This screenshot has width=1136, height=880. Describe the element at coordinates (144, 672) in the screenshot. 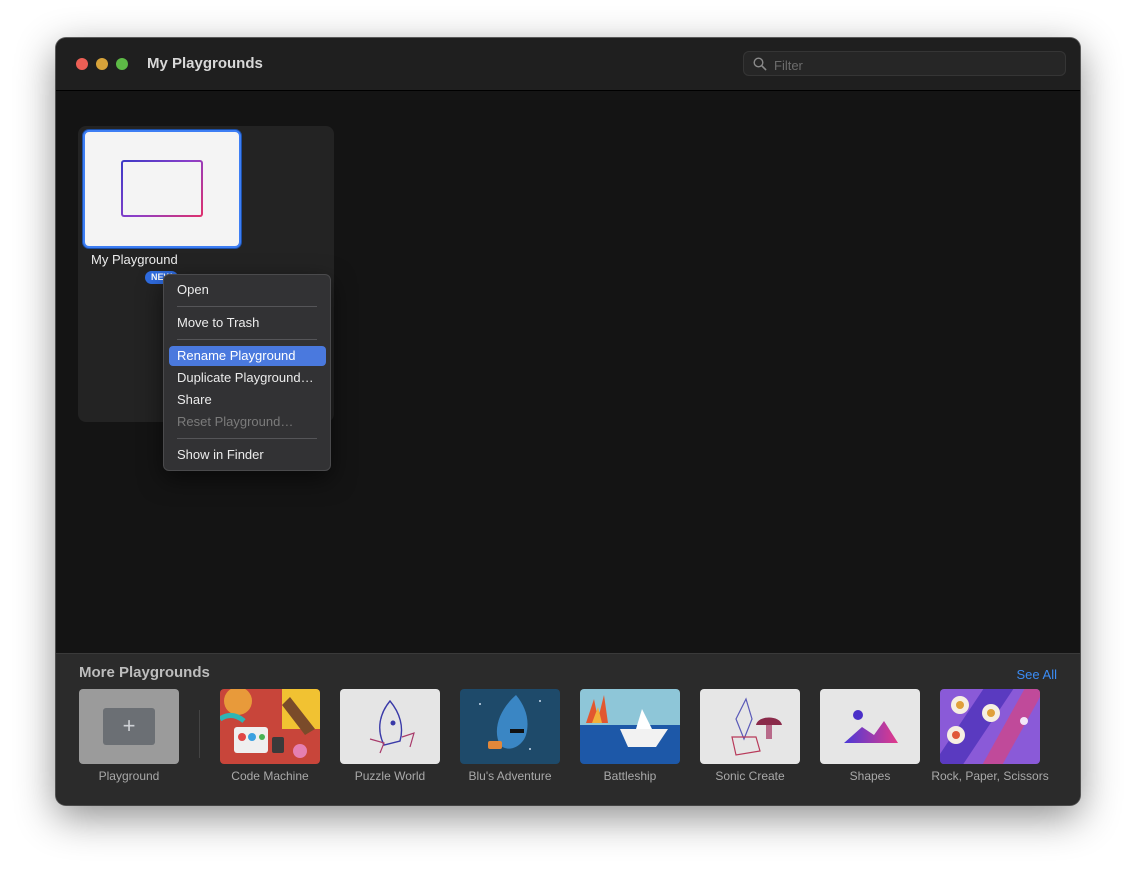

I see `more-playgrounds-title: More Playgrounds` at that location.